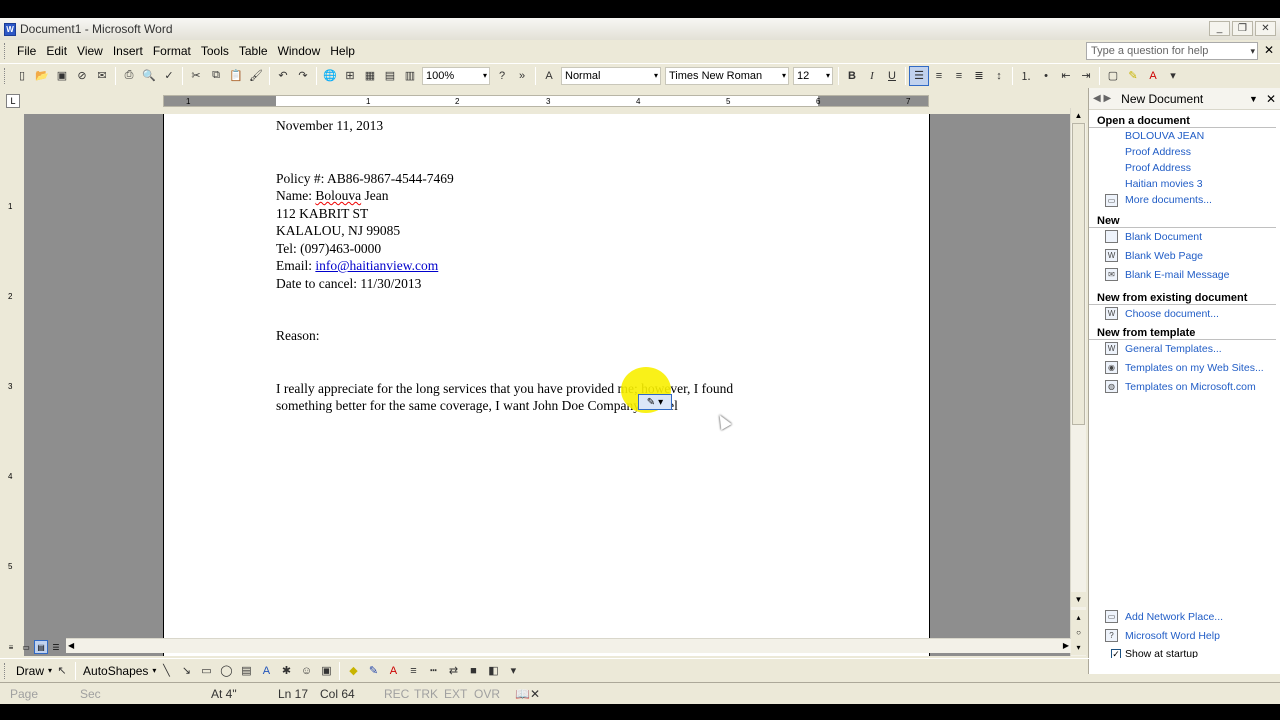  I want to click on toolbar-options-icon: », so click(522, 76).